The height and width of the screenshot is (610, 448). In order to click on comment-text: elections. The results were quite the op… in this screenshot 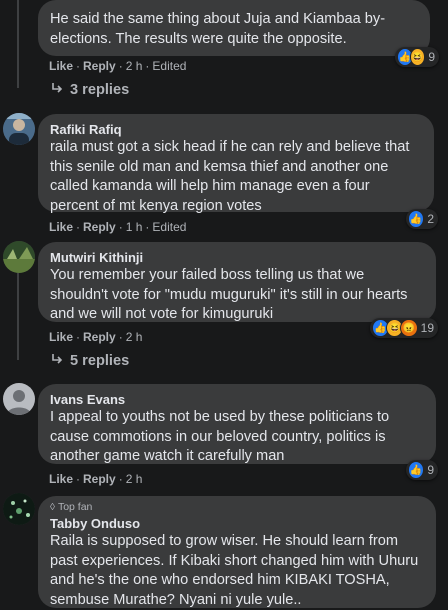, I will do `click(234, 40)`.